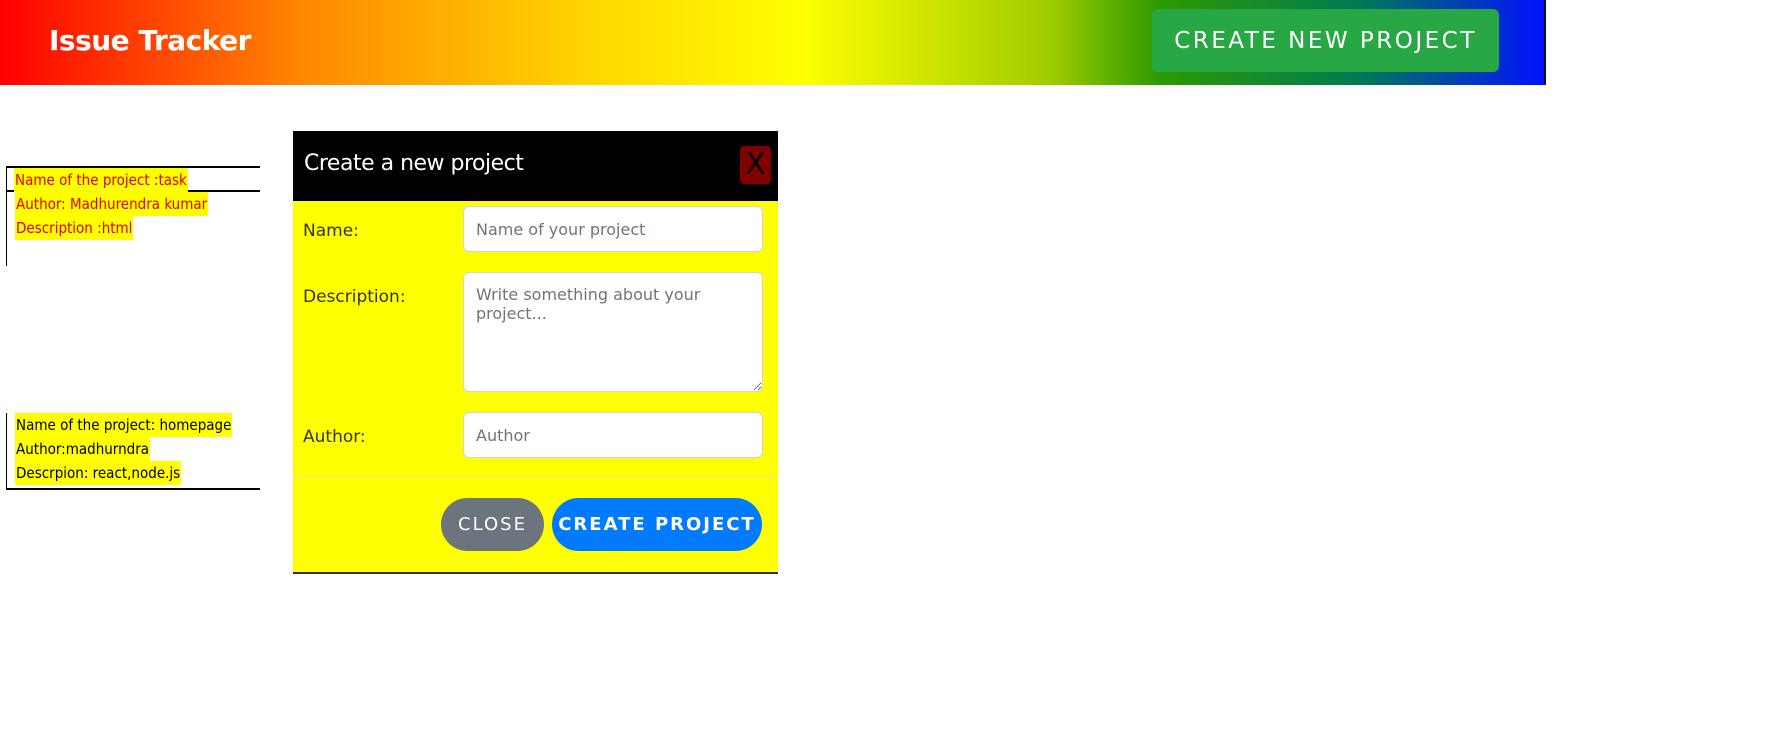 This screenshot has width=1779, height=747. I want to click on close-button: CLOSE, so click(492, 524).